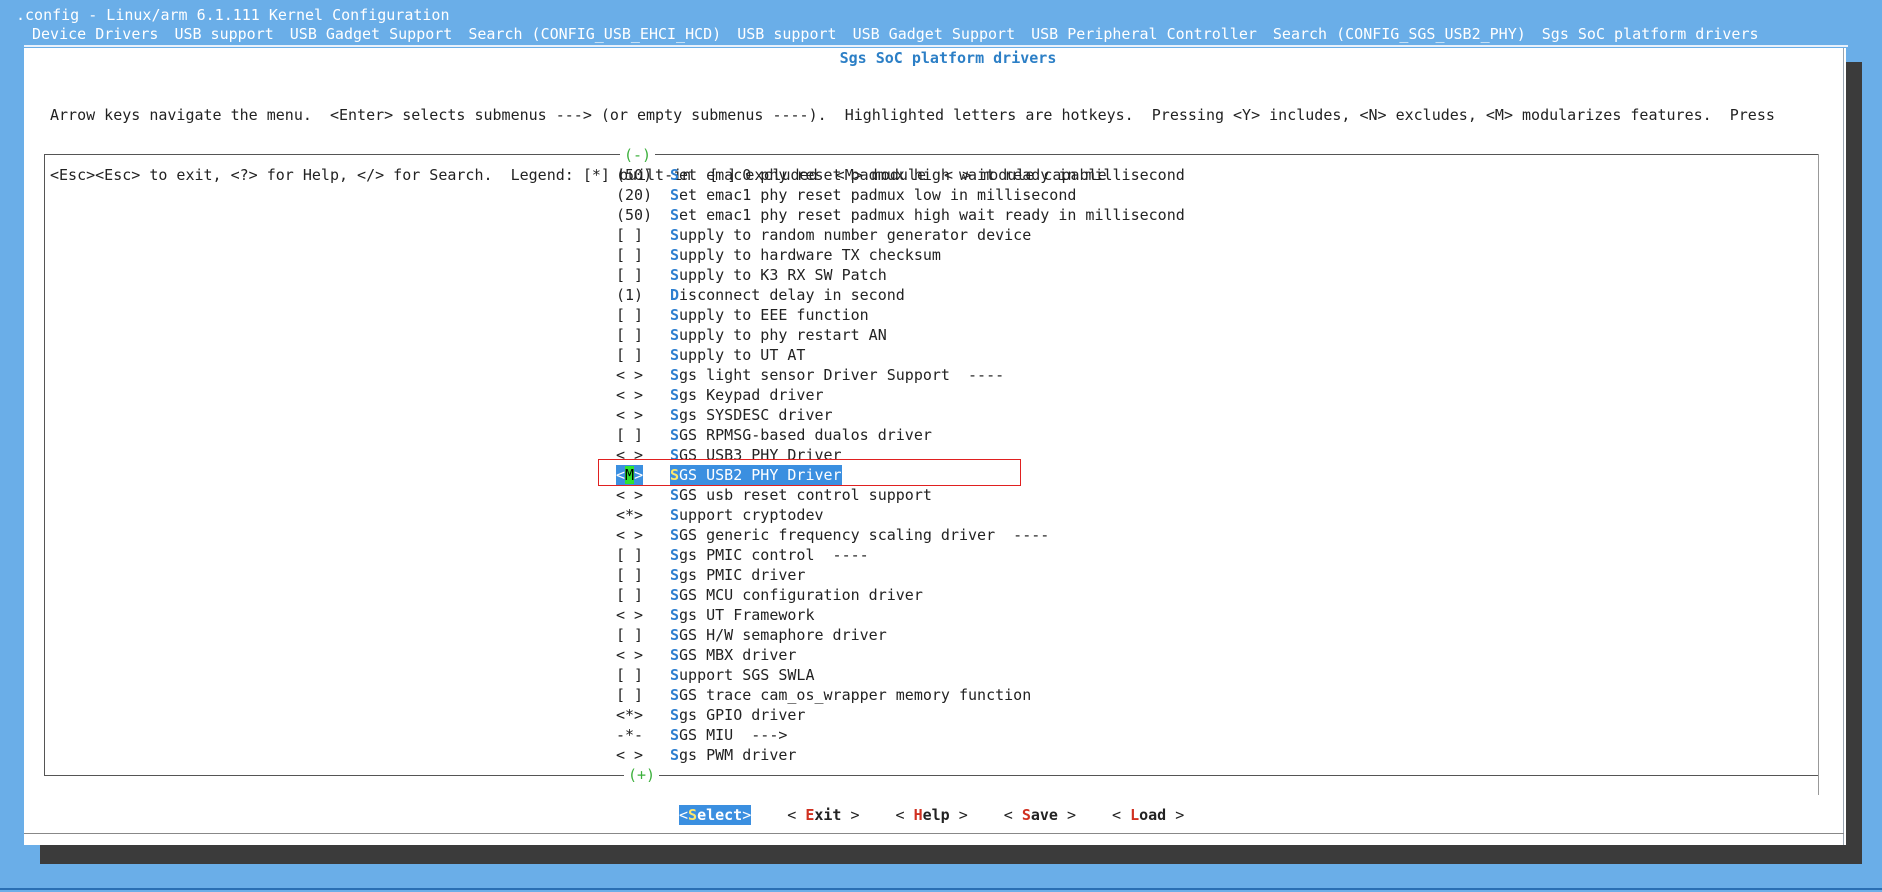  What do you see at coordinates (1066, 315) in the screenshot?
I see `menu-item: [ ] Supply to EEE function` at bounding box center [1066, 315].